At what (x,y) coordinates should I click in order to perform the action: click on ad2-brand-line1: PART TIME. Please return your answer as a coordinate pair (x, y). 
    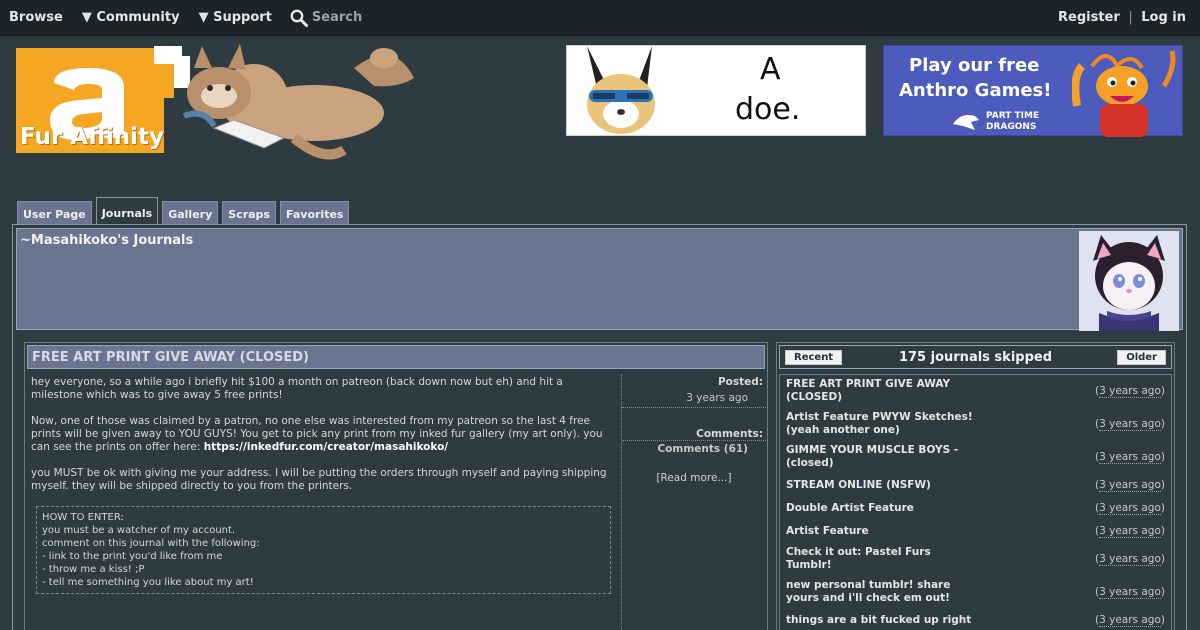
    Looking at the image, I should click on (1013, 116).